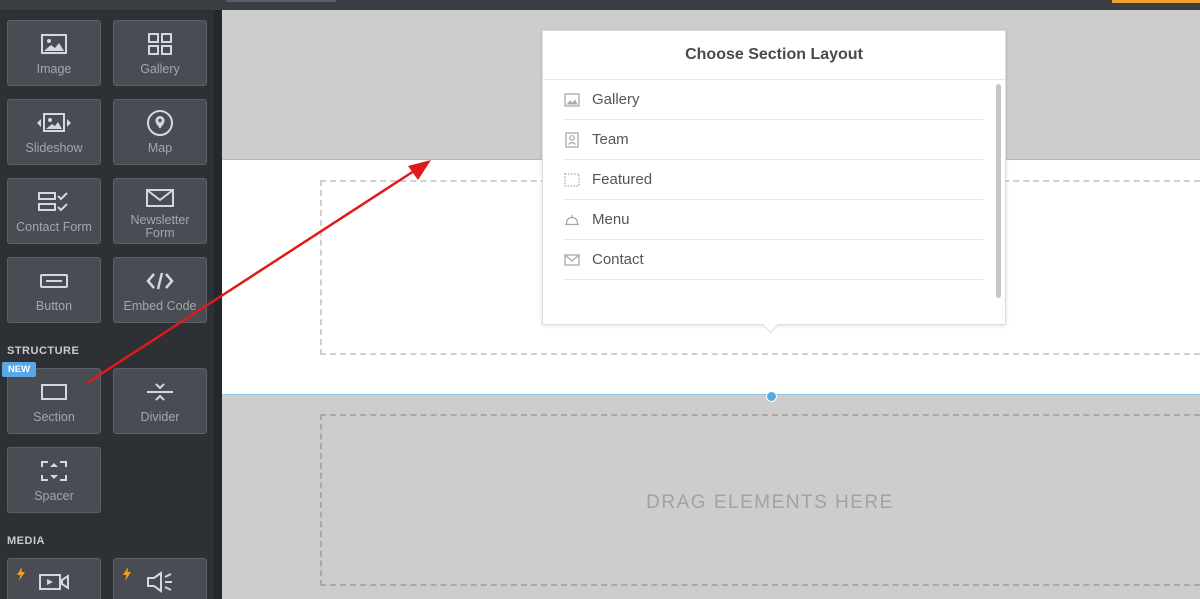 The width and height of the screenshot is (1200, 599). What do you see at coordinates (54, 392) in the screenshot?
I see `section-icon` at bounding box center [54, 392].